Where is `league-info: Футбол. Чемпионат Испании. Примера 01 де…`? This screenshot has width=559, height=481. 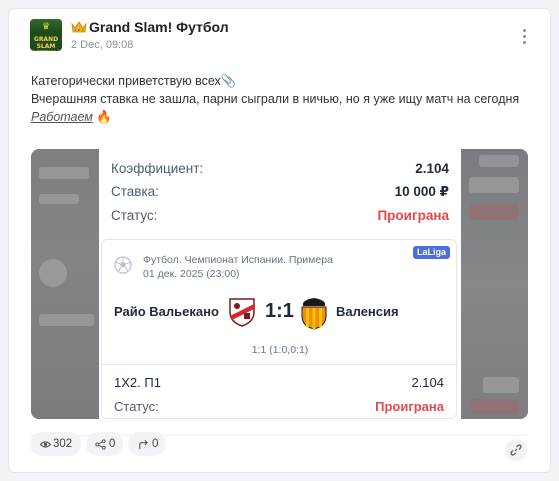
league-info: Футбол. Чемпионат Испании. Примера 01 де… is located at coordinates (238, 267).